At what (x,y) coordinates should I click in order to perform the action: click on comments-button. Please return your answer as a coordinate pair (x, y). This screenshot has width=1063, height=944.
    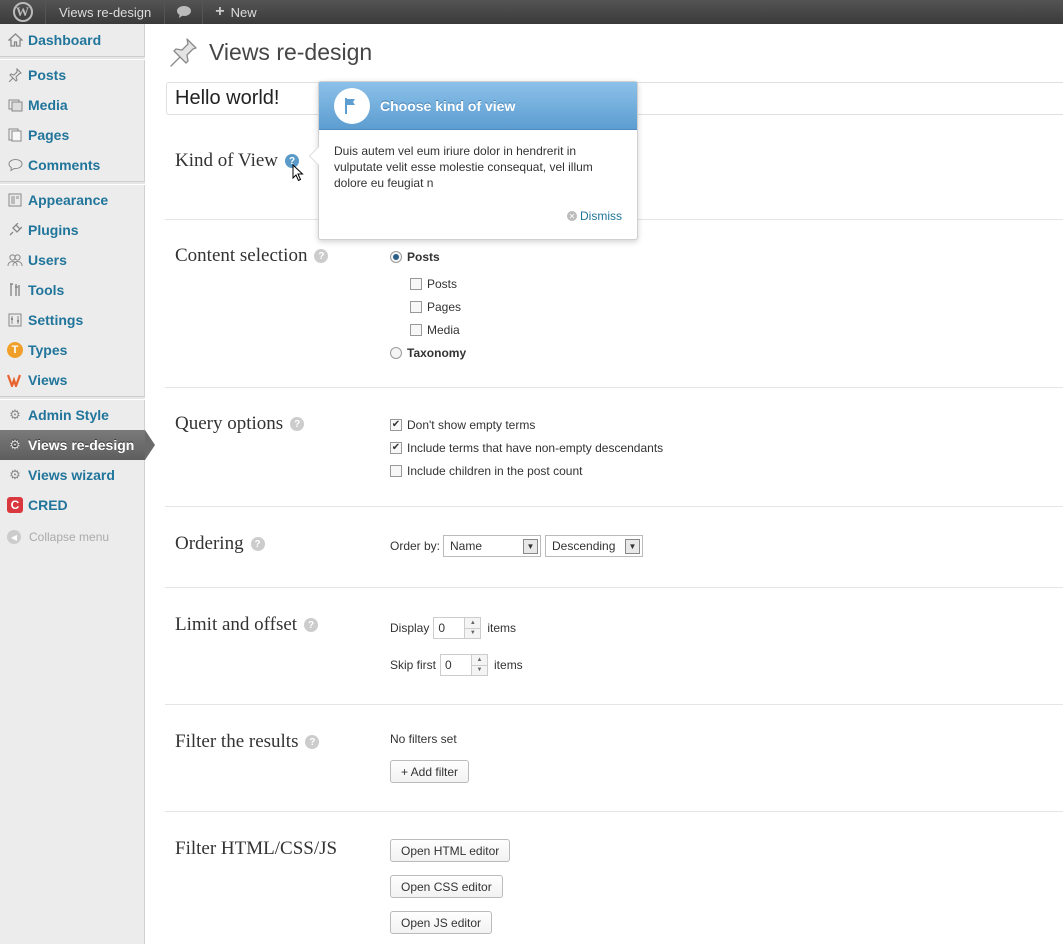
    Looking at the image, I should click on (184, 12).